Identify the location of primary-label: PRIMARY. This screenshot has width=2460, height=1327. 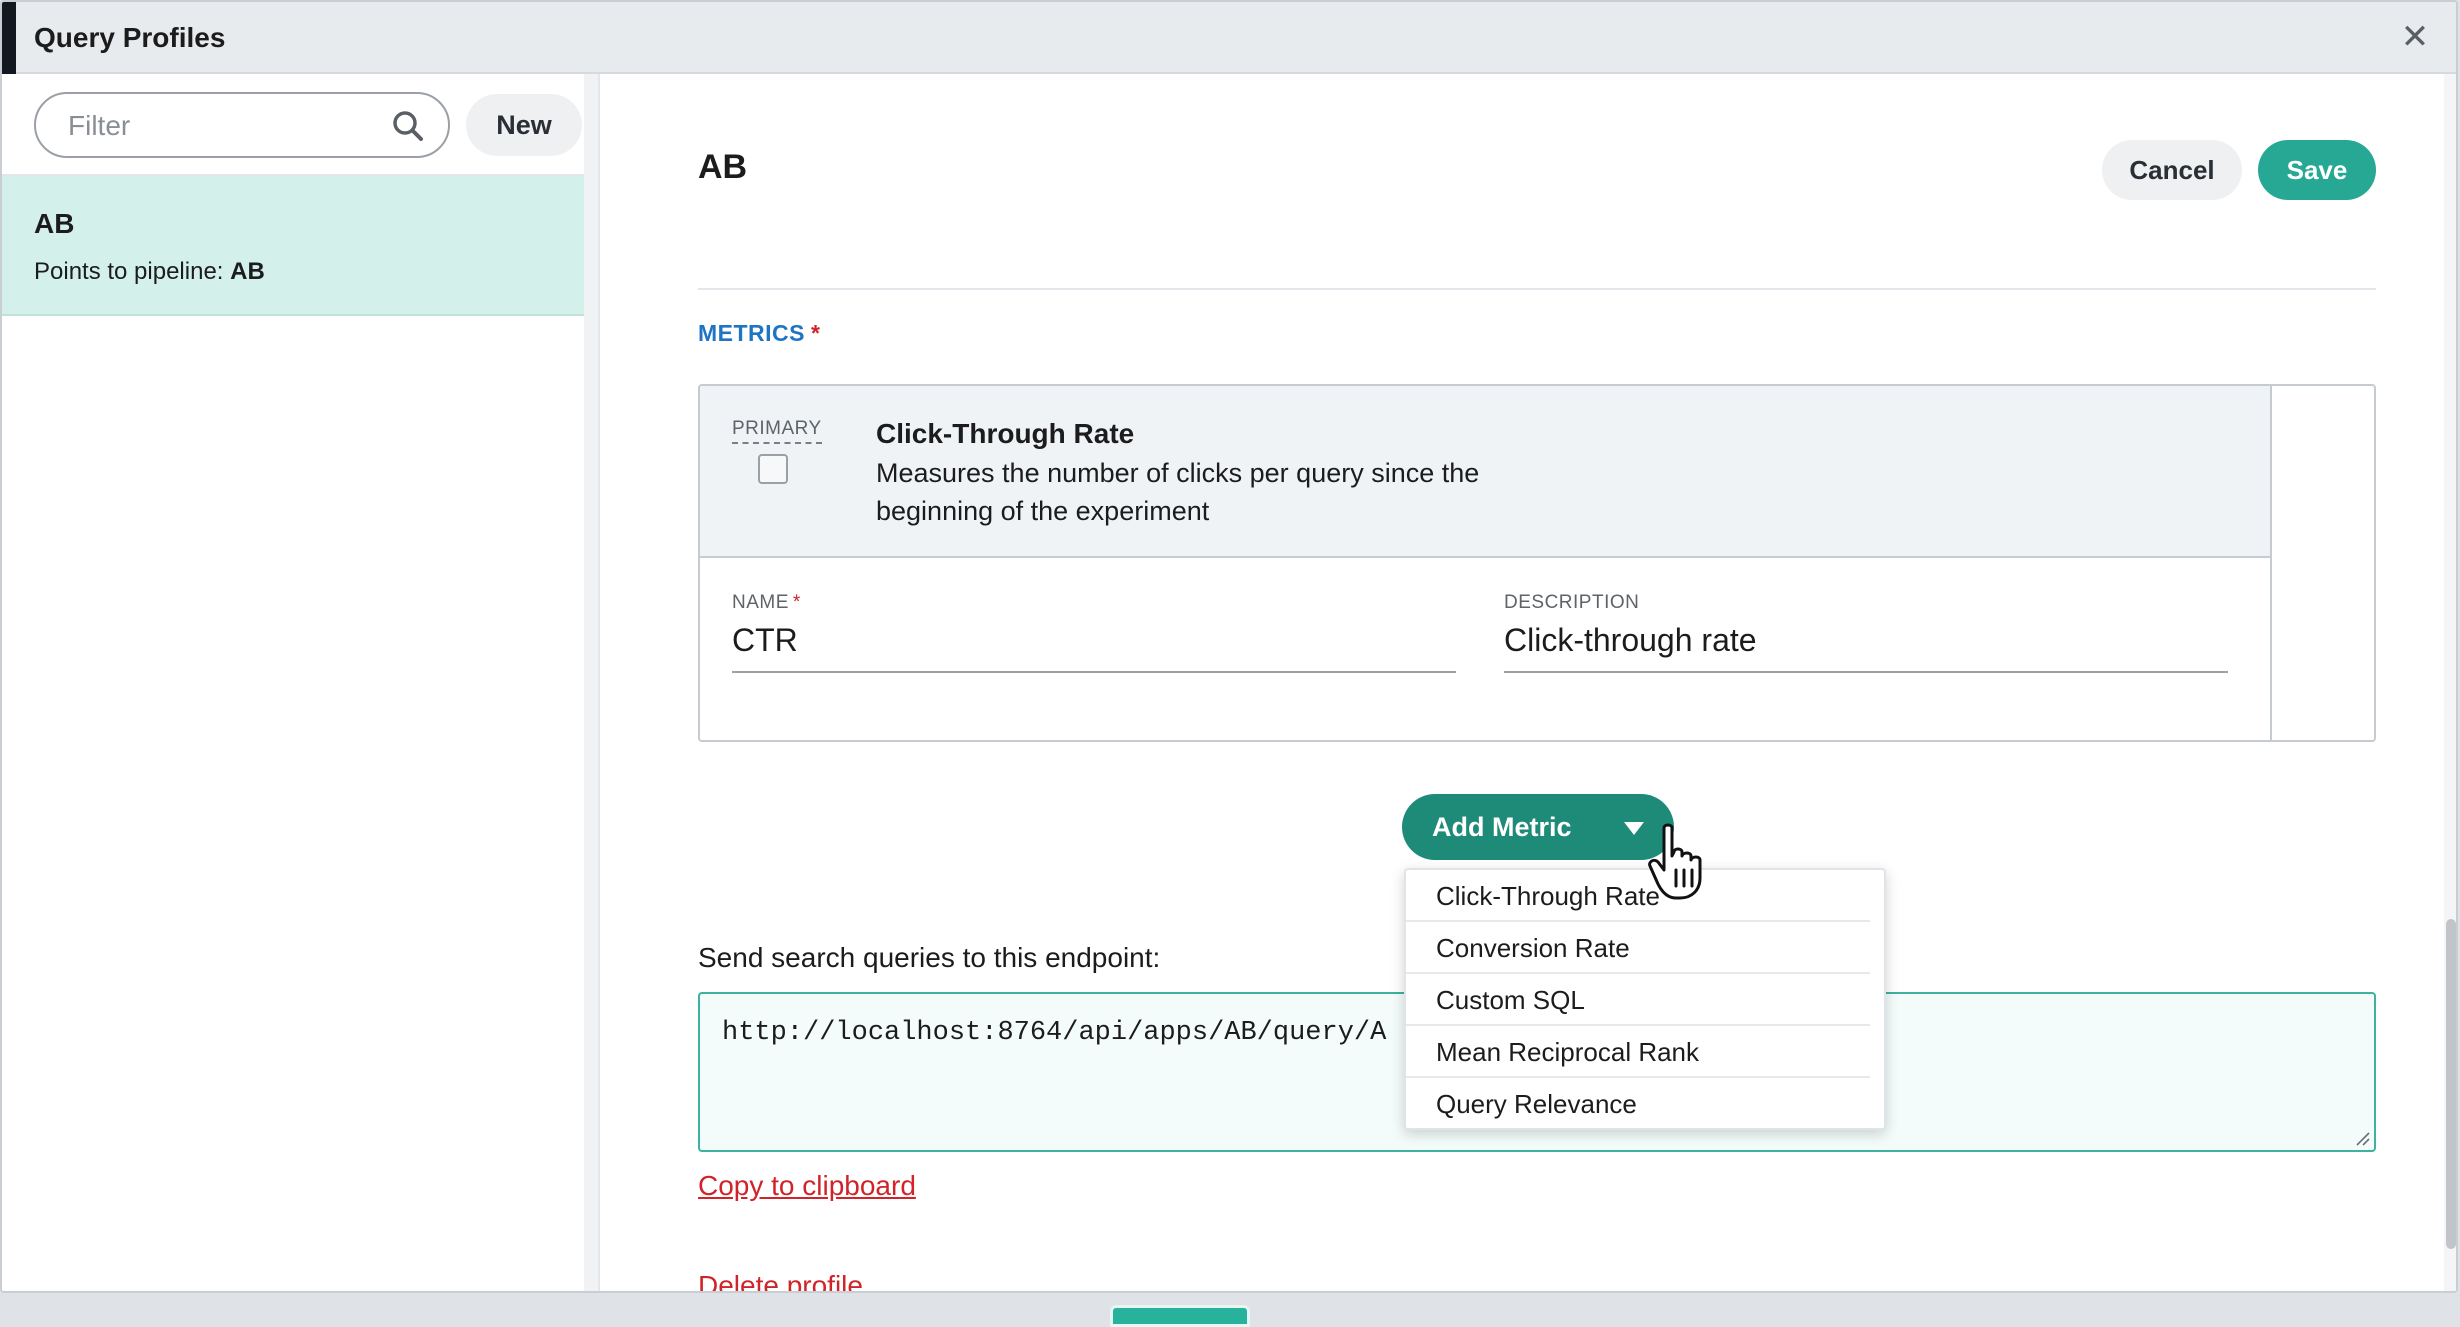
(777, 431).